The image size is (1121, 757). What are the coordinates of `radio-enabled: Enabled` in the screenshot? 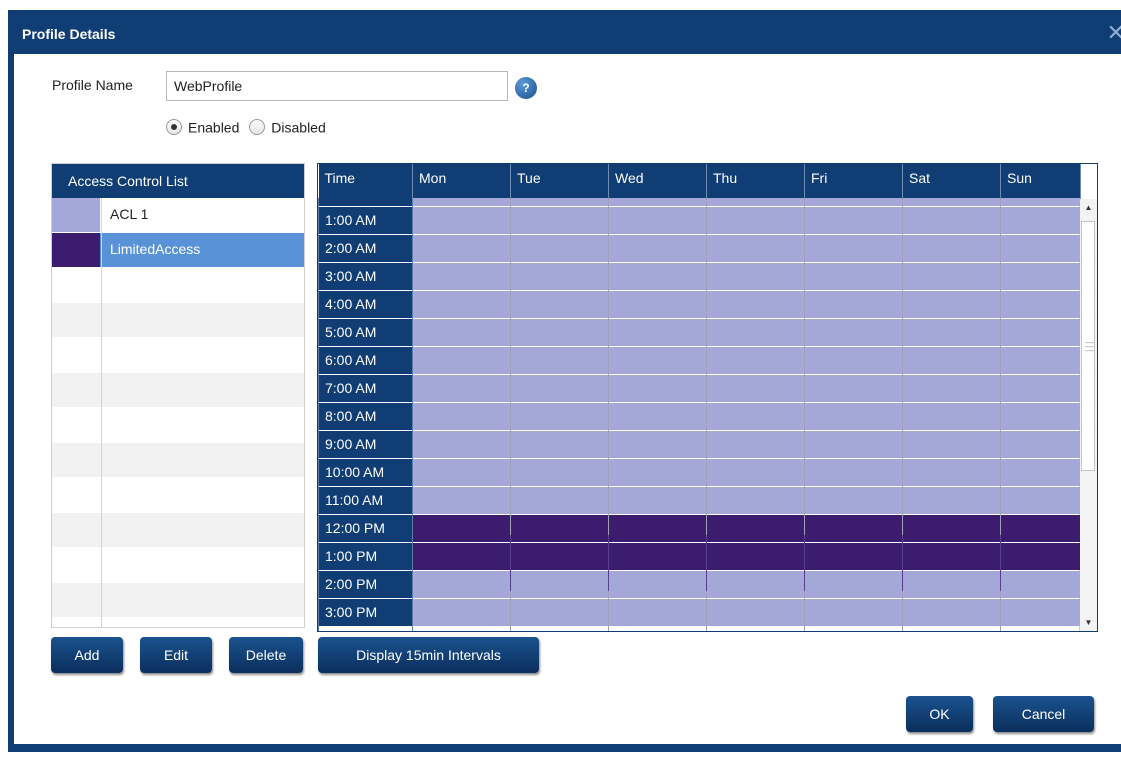 It's located at (202, 127).